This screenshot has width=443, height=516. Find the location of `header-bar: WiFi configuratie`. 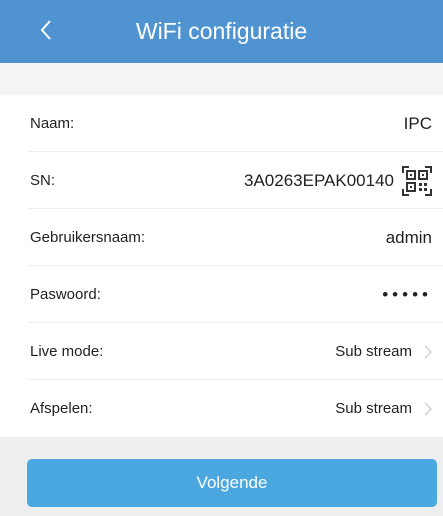

header-bar: WiFi configuratie is located at coordinates (221, 31).